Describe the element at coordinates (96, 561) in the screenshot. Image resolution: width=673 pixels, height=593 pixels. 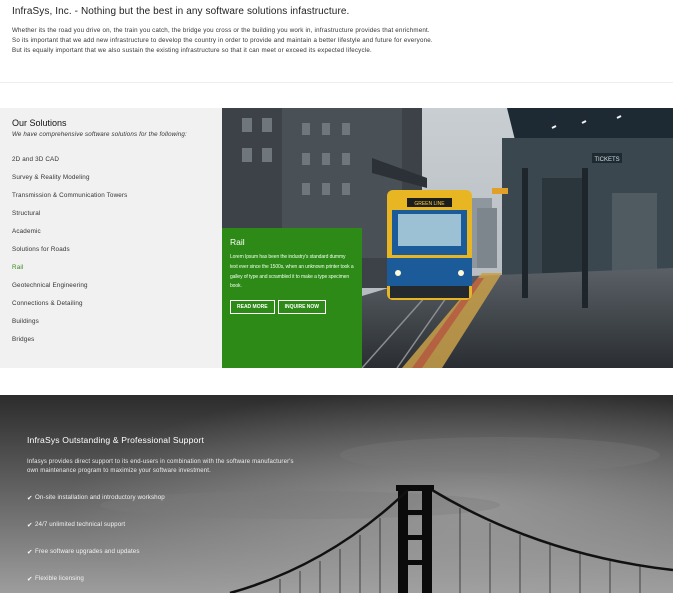
I see `feature-item: ✔ Free software upgrades and updates` at that location.